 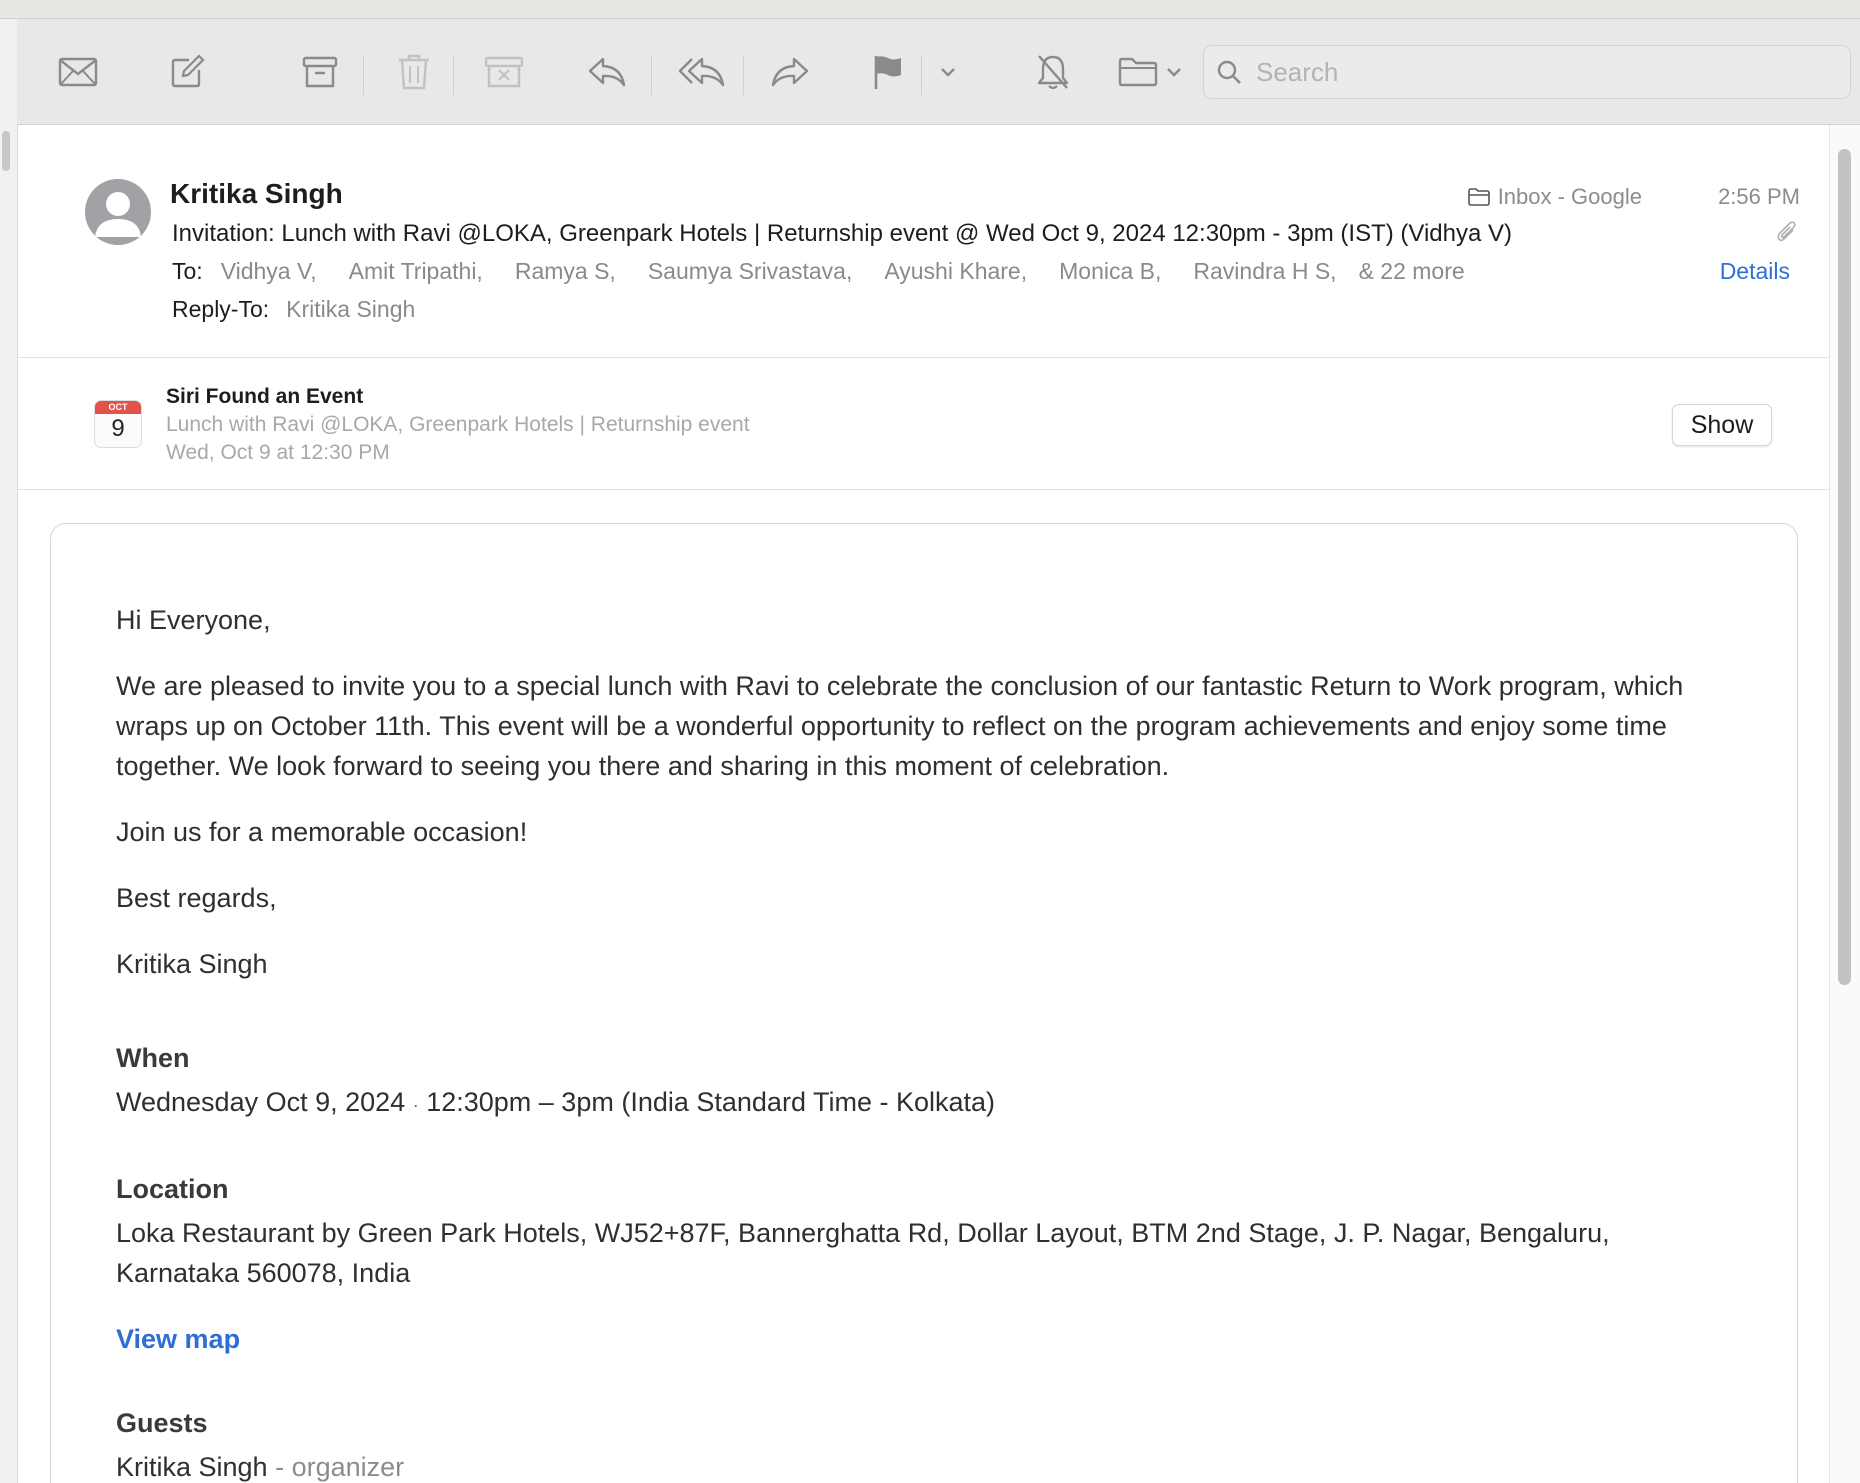 I want to click on recipient: Vidhya V,, so click(x=269, y=271).